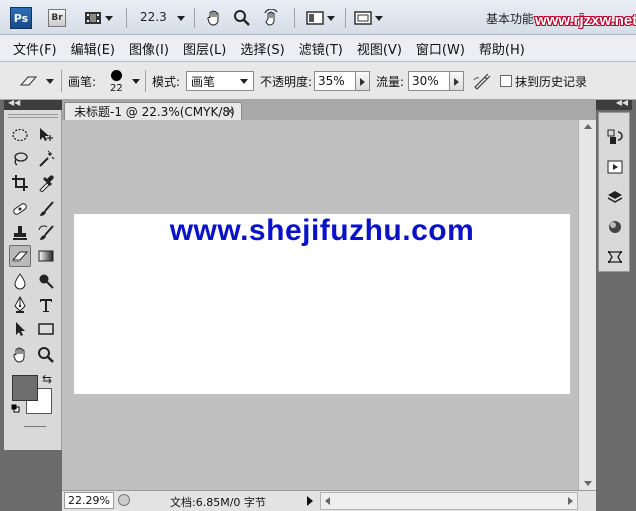 Image resolution: width=636 pixels, height=511 pixels. What do you see at coordinates (162, 17) in the screenshot?
I see `zoom-level-select: 22.3` at bounding box center [162, 17].